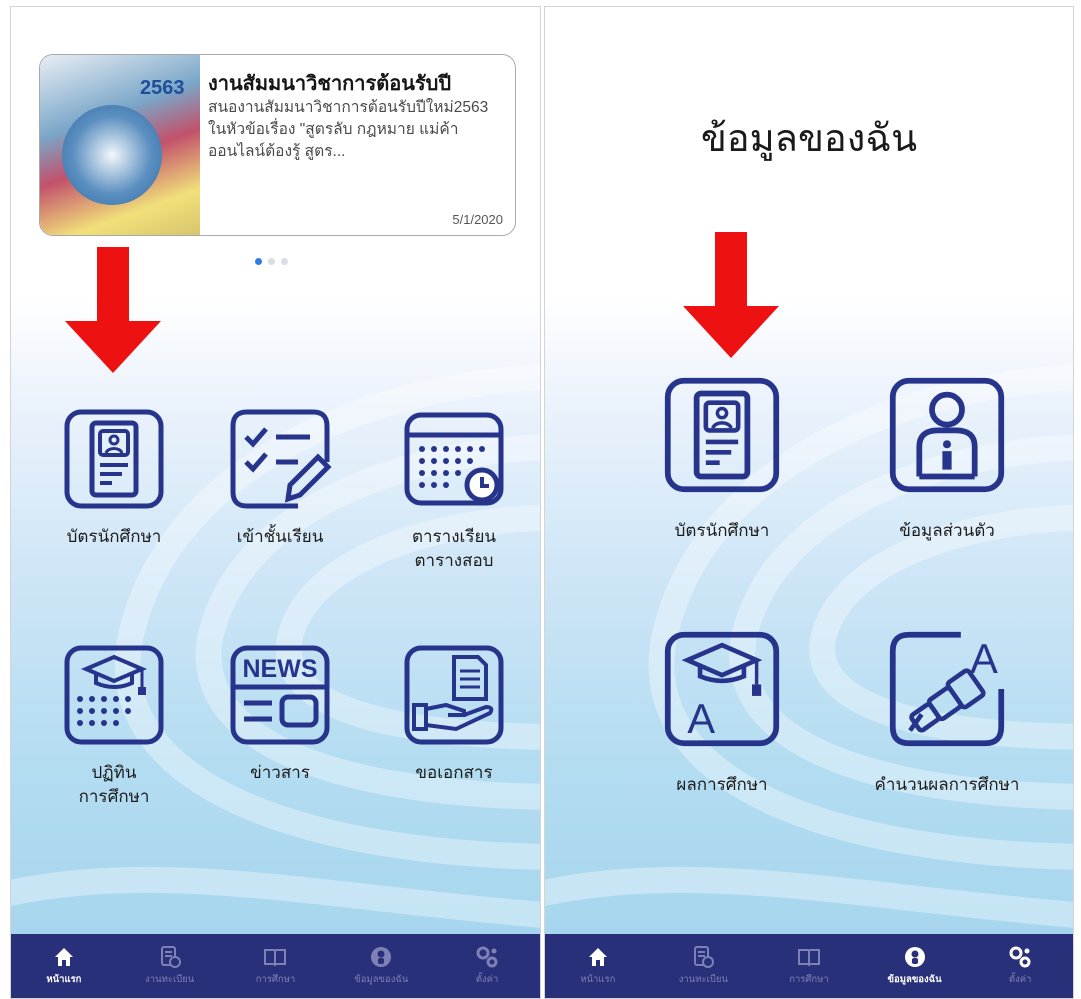  I want to click on menu-request-documents: ขอเอกสาร, so click(454, 714).